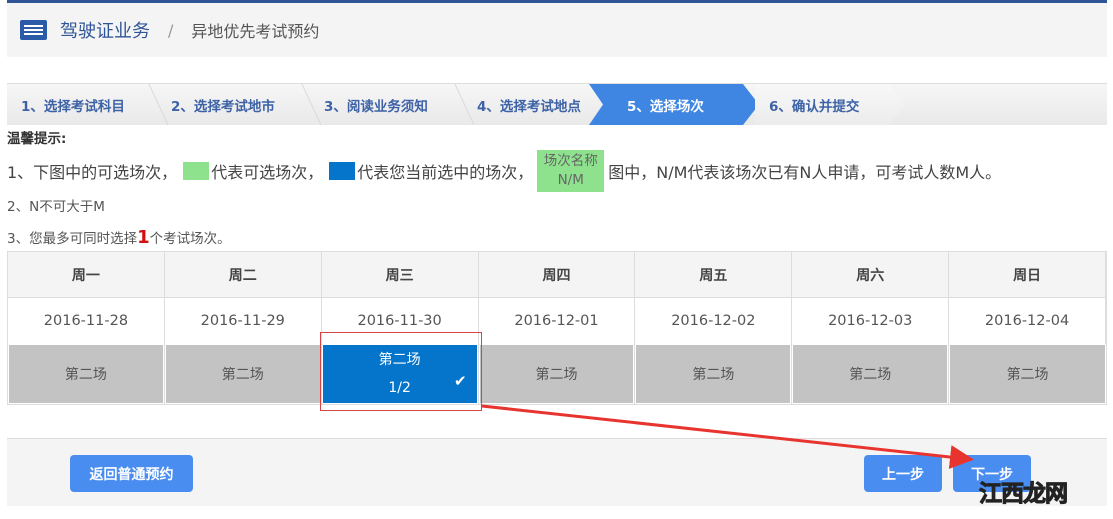  What do you see at coordinates (33, 30) in the screenshot?
I see `list-icon` at bounding box center [33, 30].